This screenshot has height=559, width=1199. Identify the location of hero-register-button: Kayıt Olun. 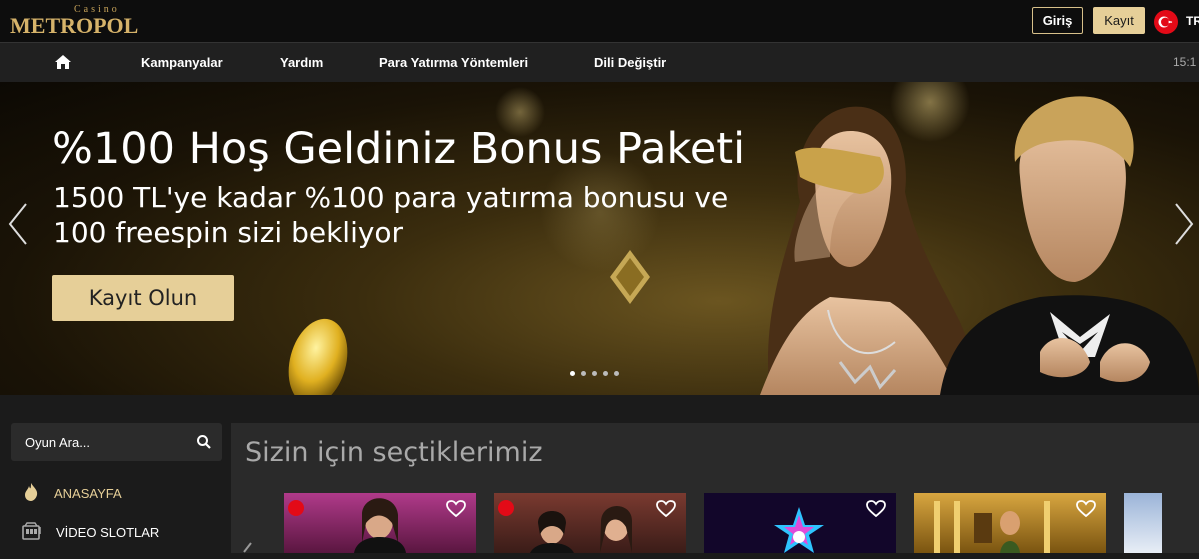
(143, 298).